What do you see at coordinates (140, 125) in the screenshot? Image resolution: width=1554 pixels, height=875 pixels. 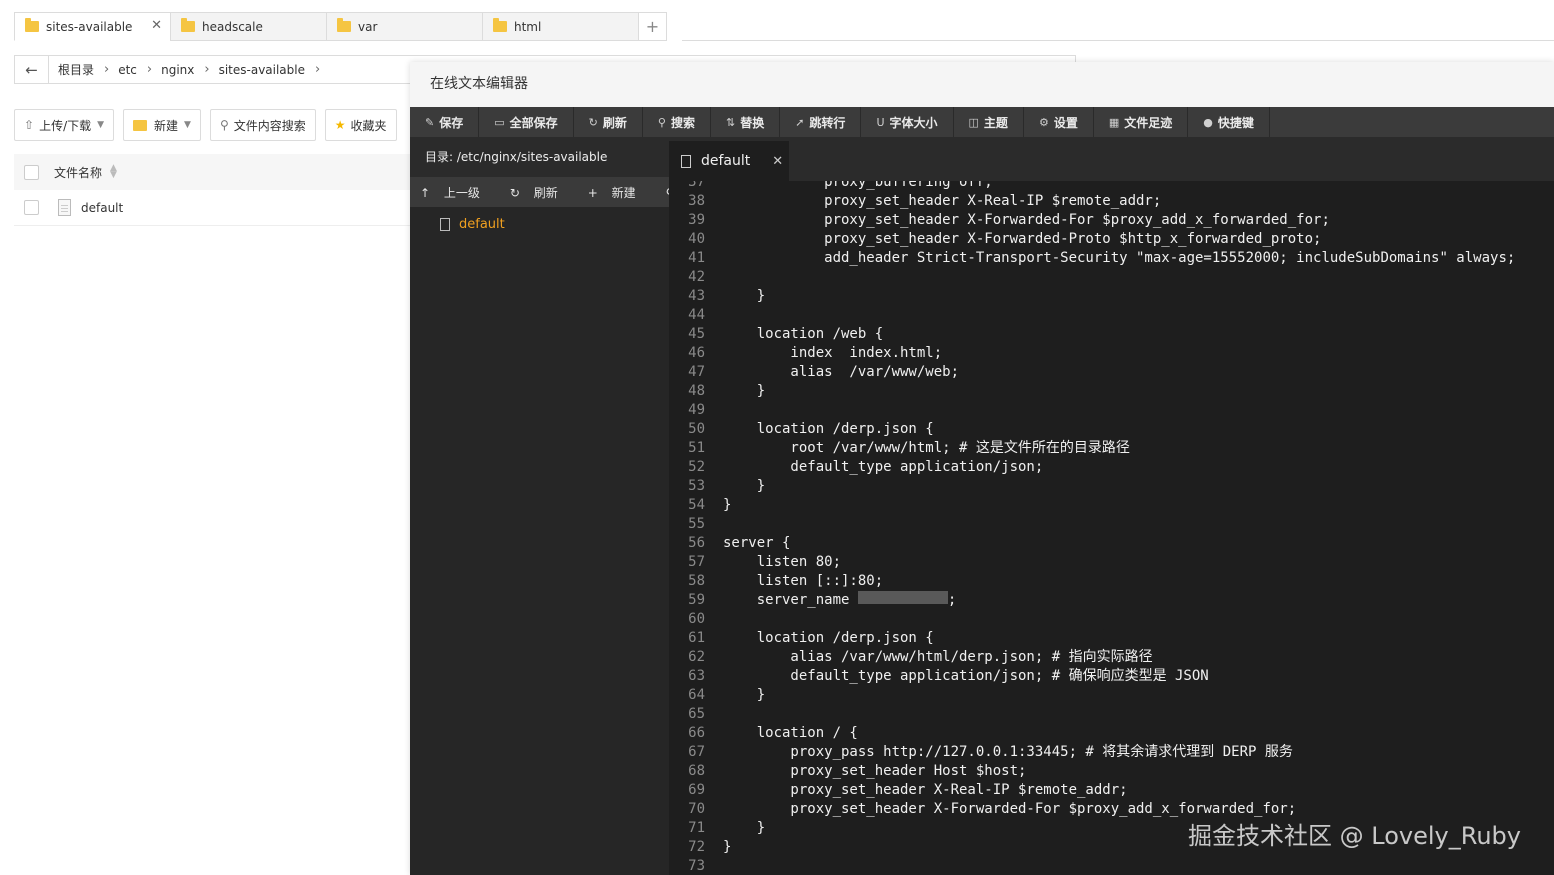 I see `new-folder-icon` at bounding box center [140, 125].